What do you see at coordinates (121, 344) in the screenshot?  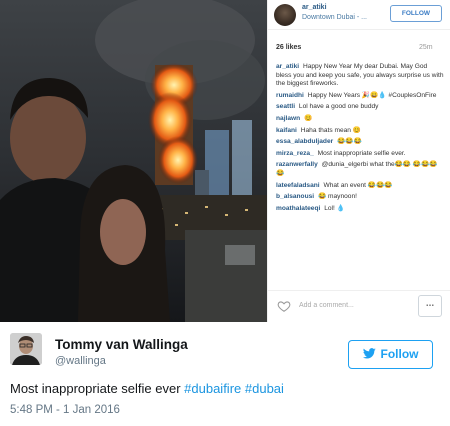 I see `tweet-author-name: Tommy van Wallinga` at bounding box center [121, 344].